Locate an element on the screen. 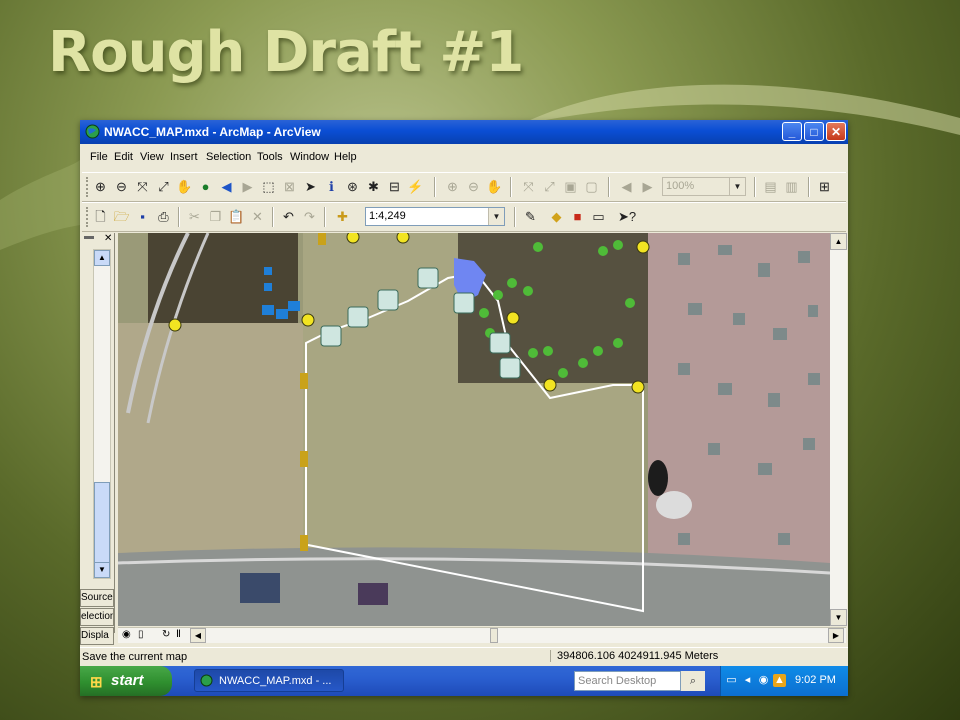 This screenshot has height=720, width=960. show-desktop-icon: ▭ is located at coordinates (731, 680).